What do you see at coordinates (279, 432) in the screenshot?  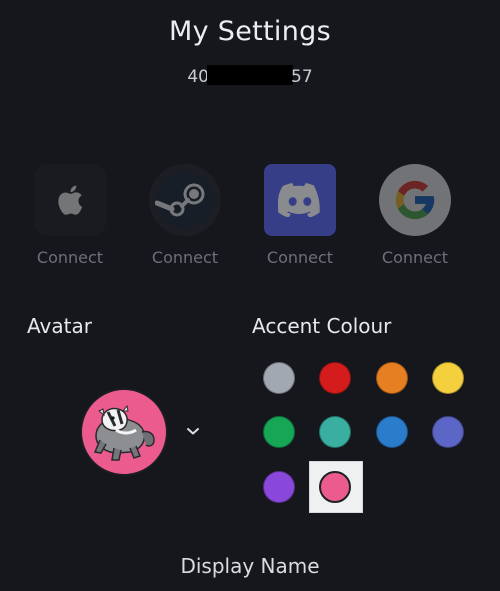 I see `accent-swatch-green` at bounding box center [279, 432].